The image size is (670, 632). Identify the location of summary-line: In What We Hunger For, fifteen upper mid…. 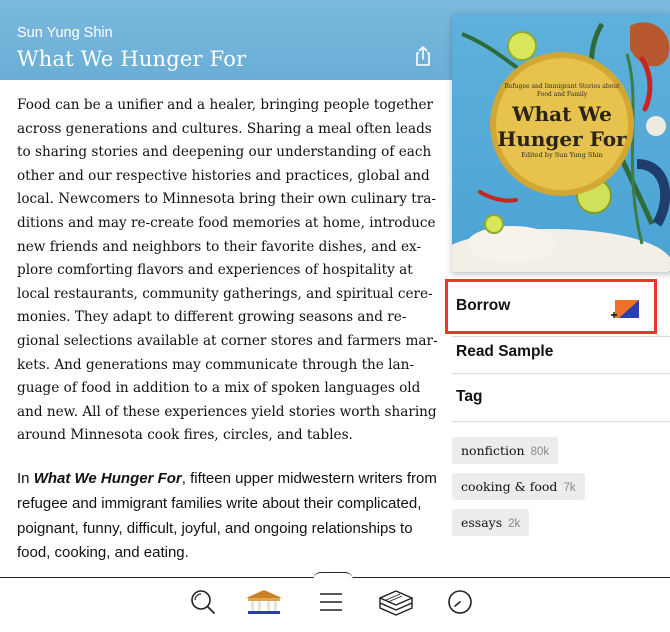
(227, 479).